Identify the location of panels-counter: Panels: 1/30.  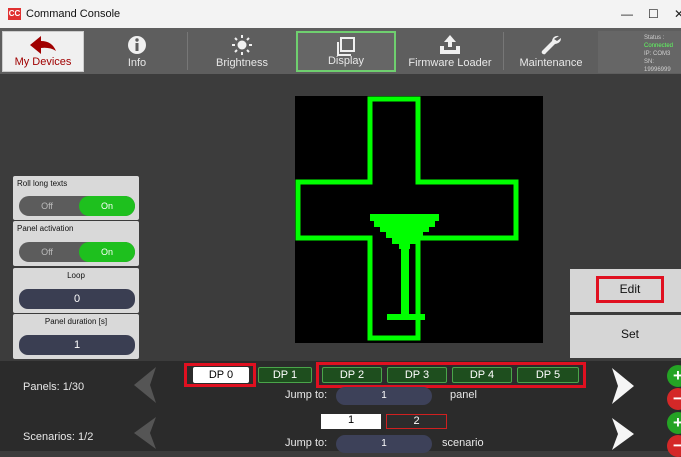
(54, 387).